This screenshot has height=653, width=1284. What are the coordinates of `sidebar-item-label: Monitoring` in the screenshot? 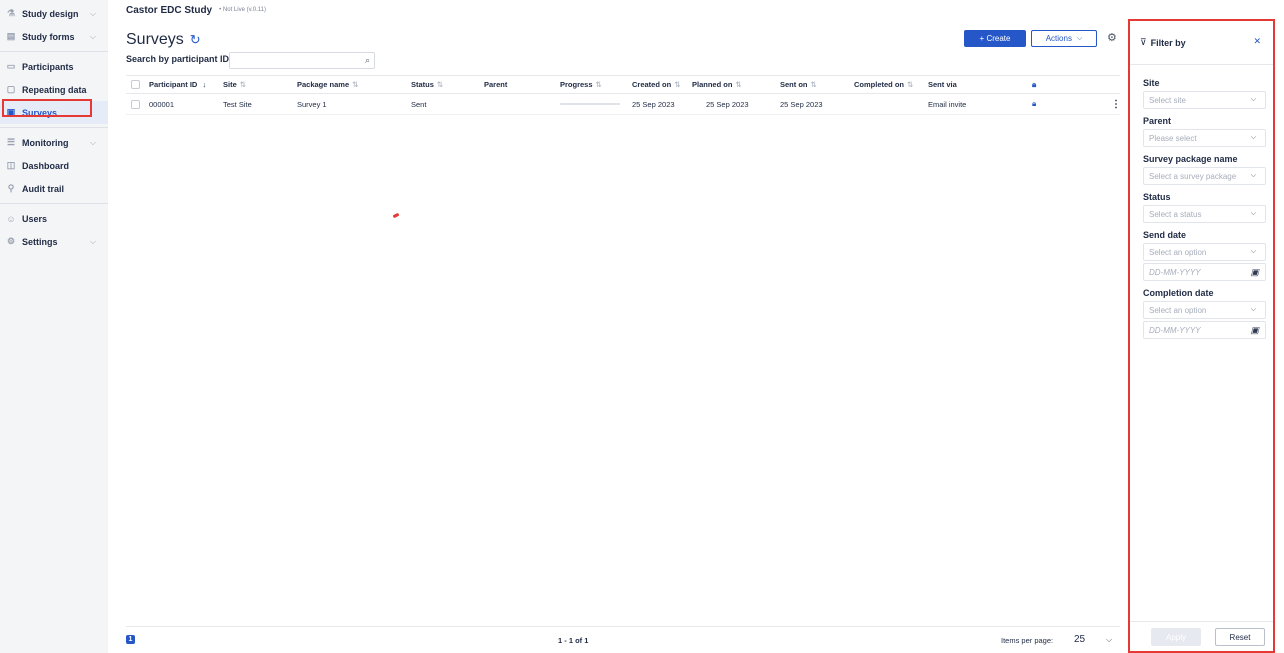 It's located at (45, 142).